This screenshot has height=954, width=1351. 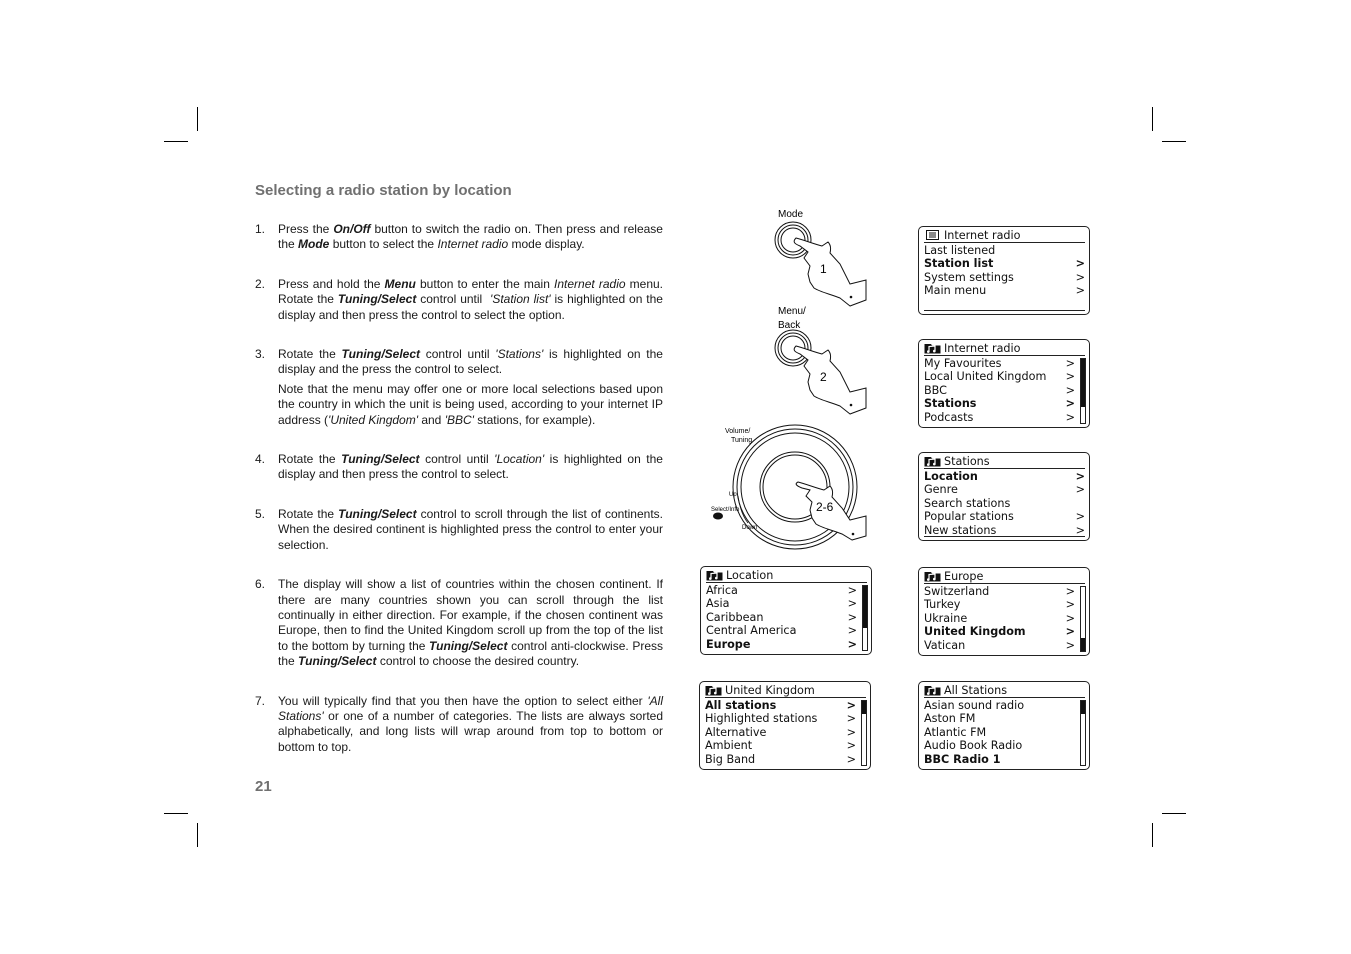 I want to click on menu-item-label: Alternative, so click(x=736, y=732).